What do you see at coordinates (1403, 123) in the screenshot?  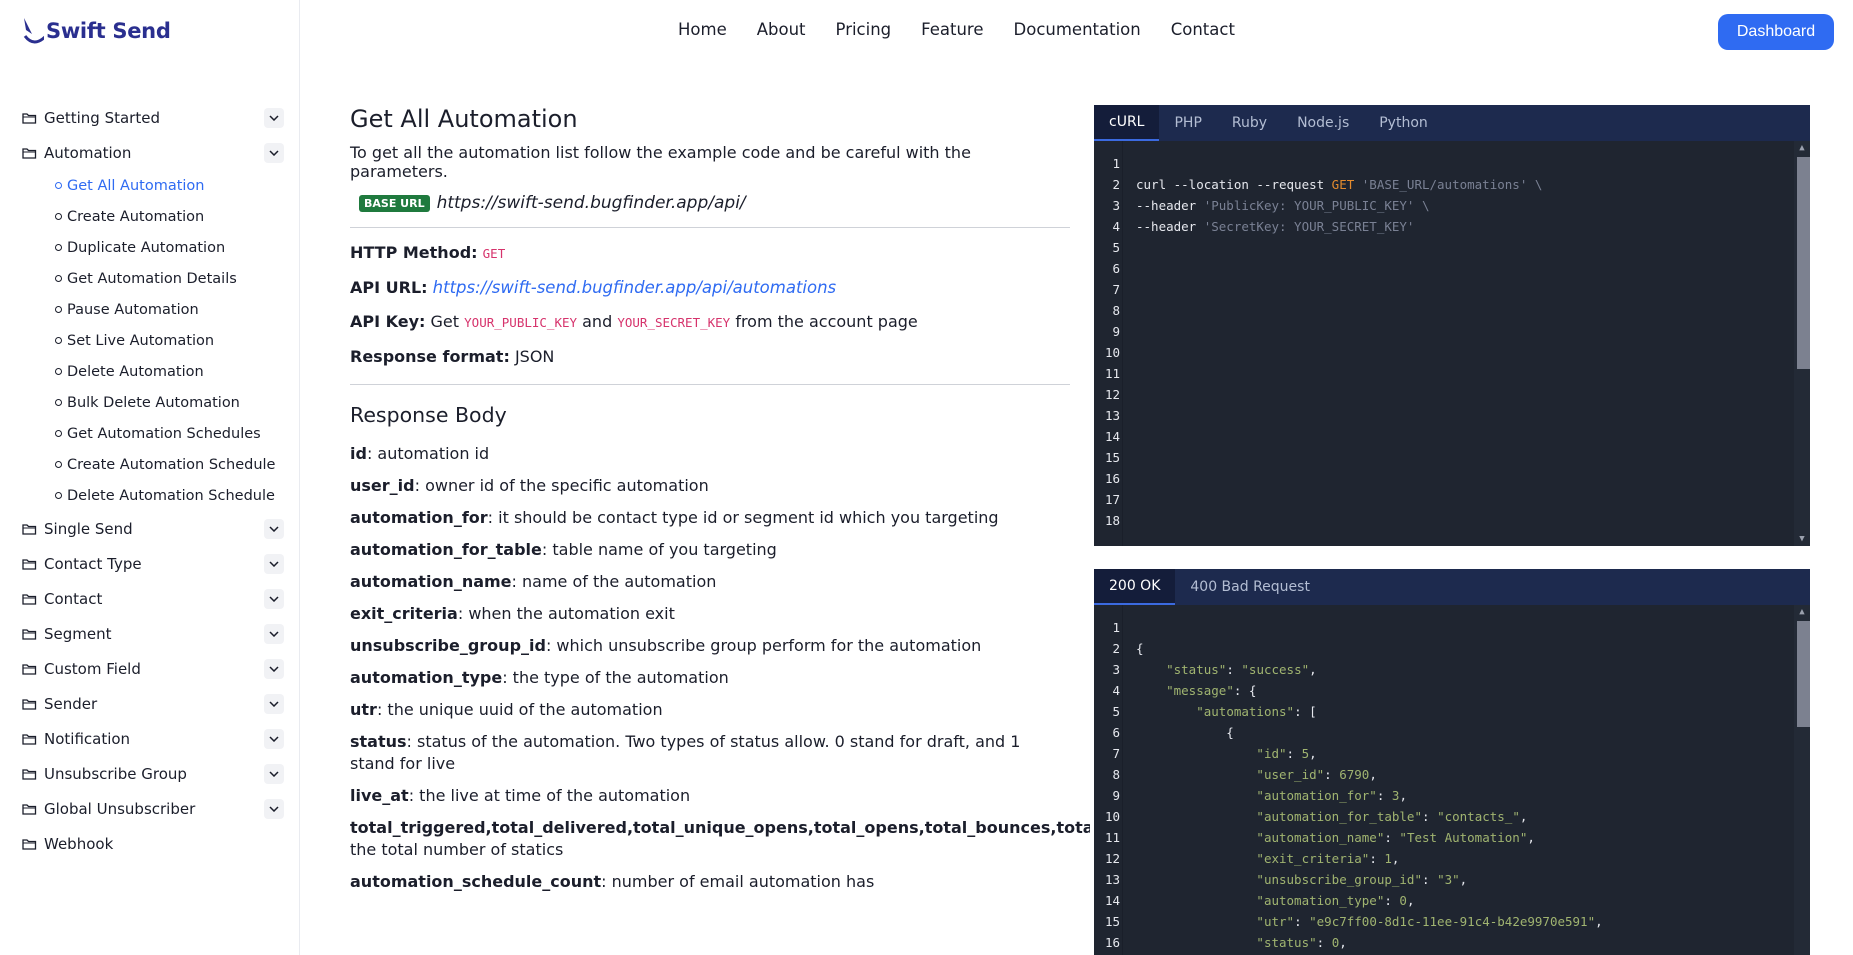 I see `lang-tab-python: Python` at bounding box center [1403, 123].